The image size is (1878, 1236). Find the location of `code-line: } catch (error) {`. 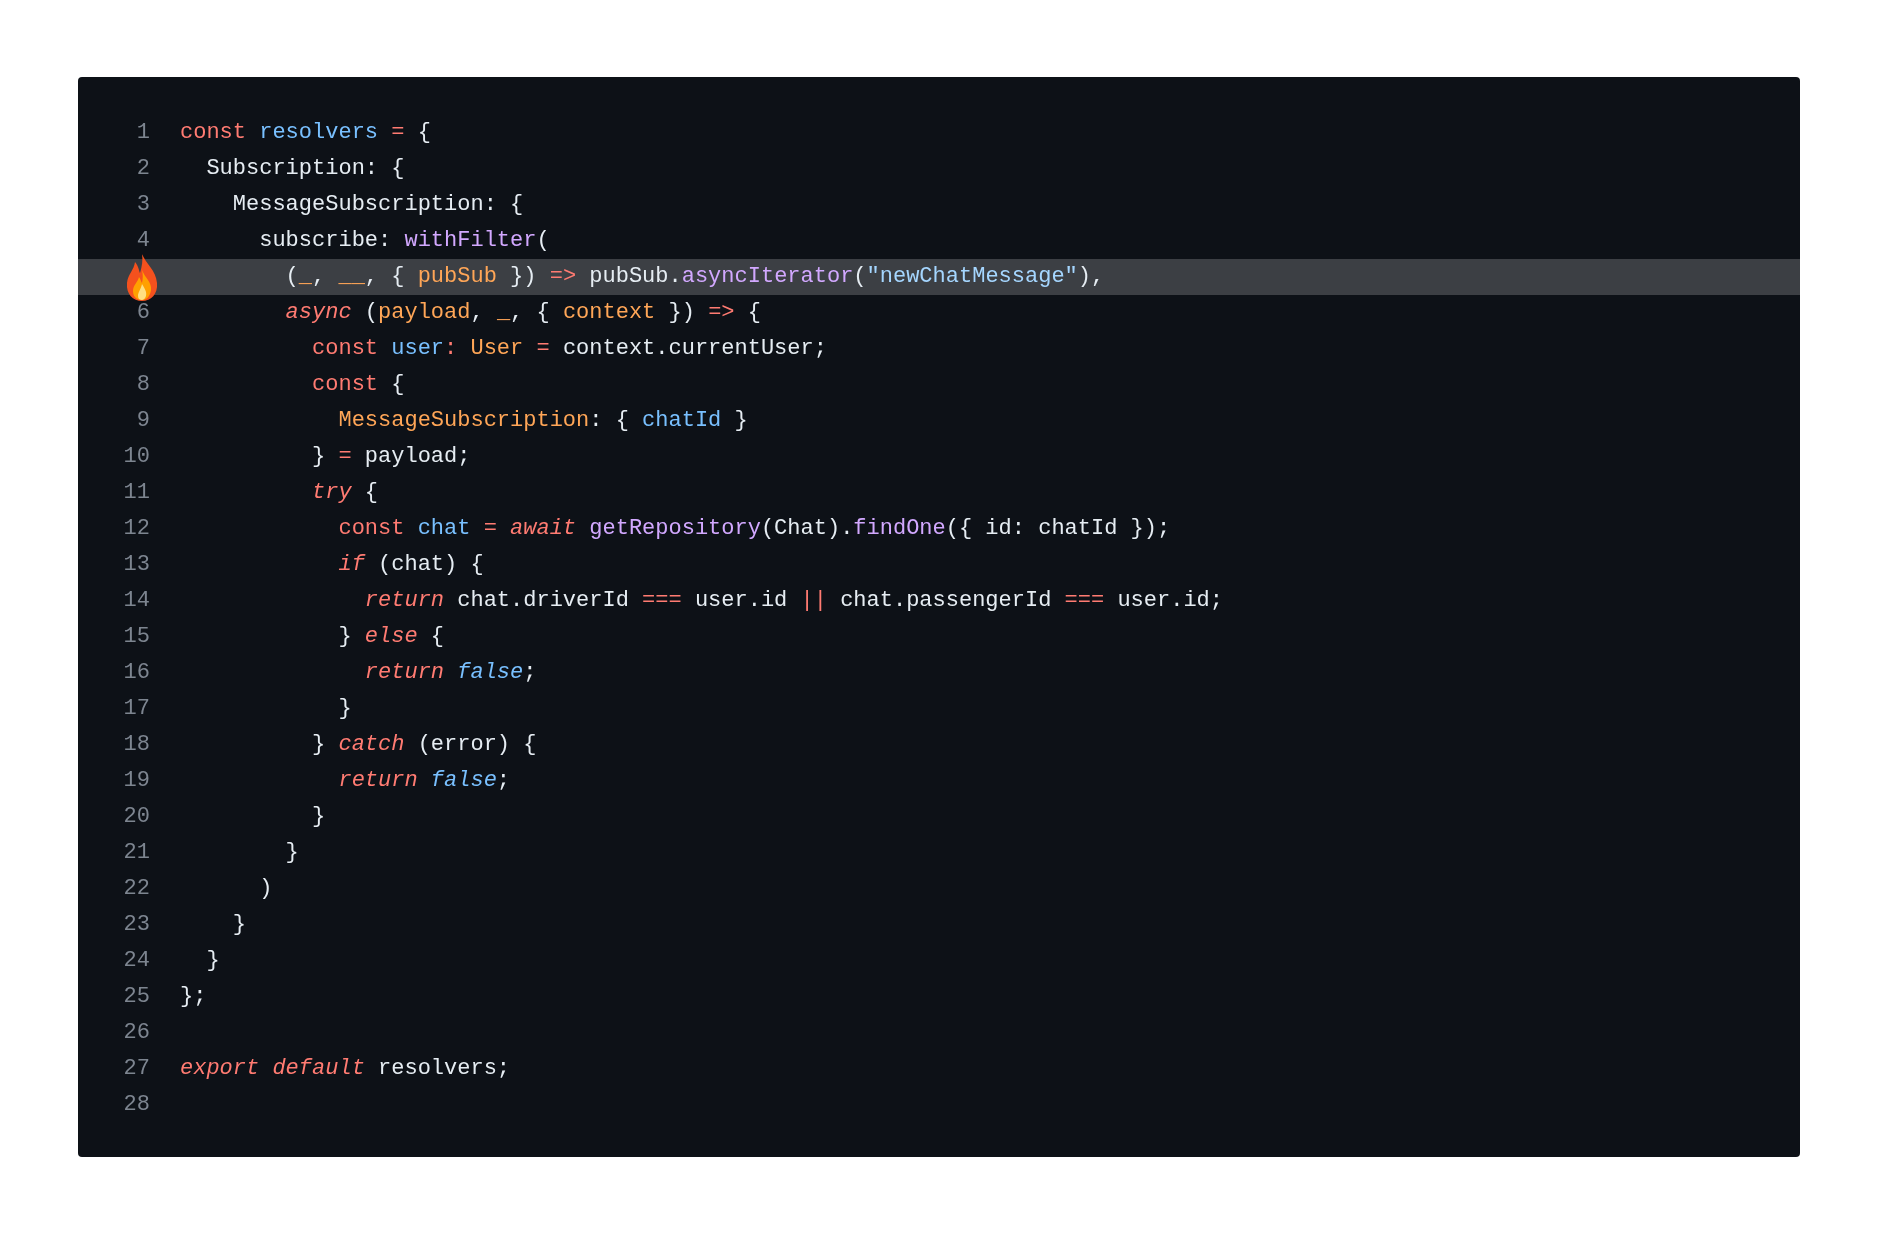

code-line: } catch (error) { is located at coordinates (424, 745).